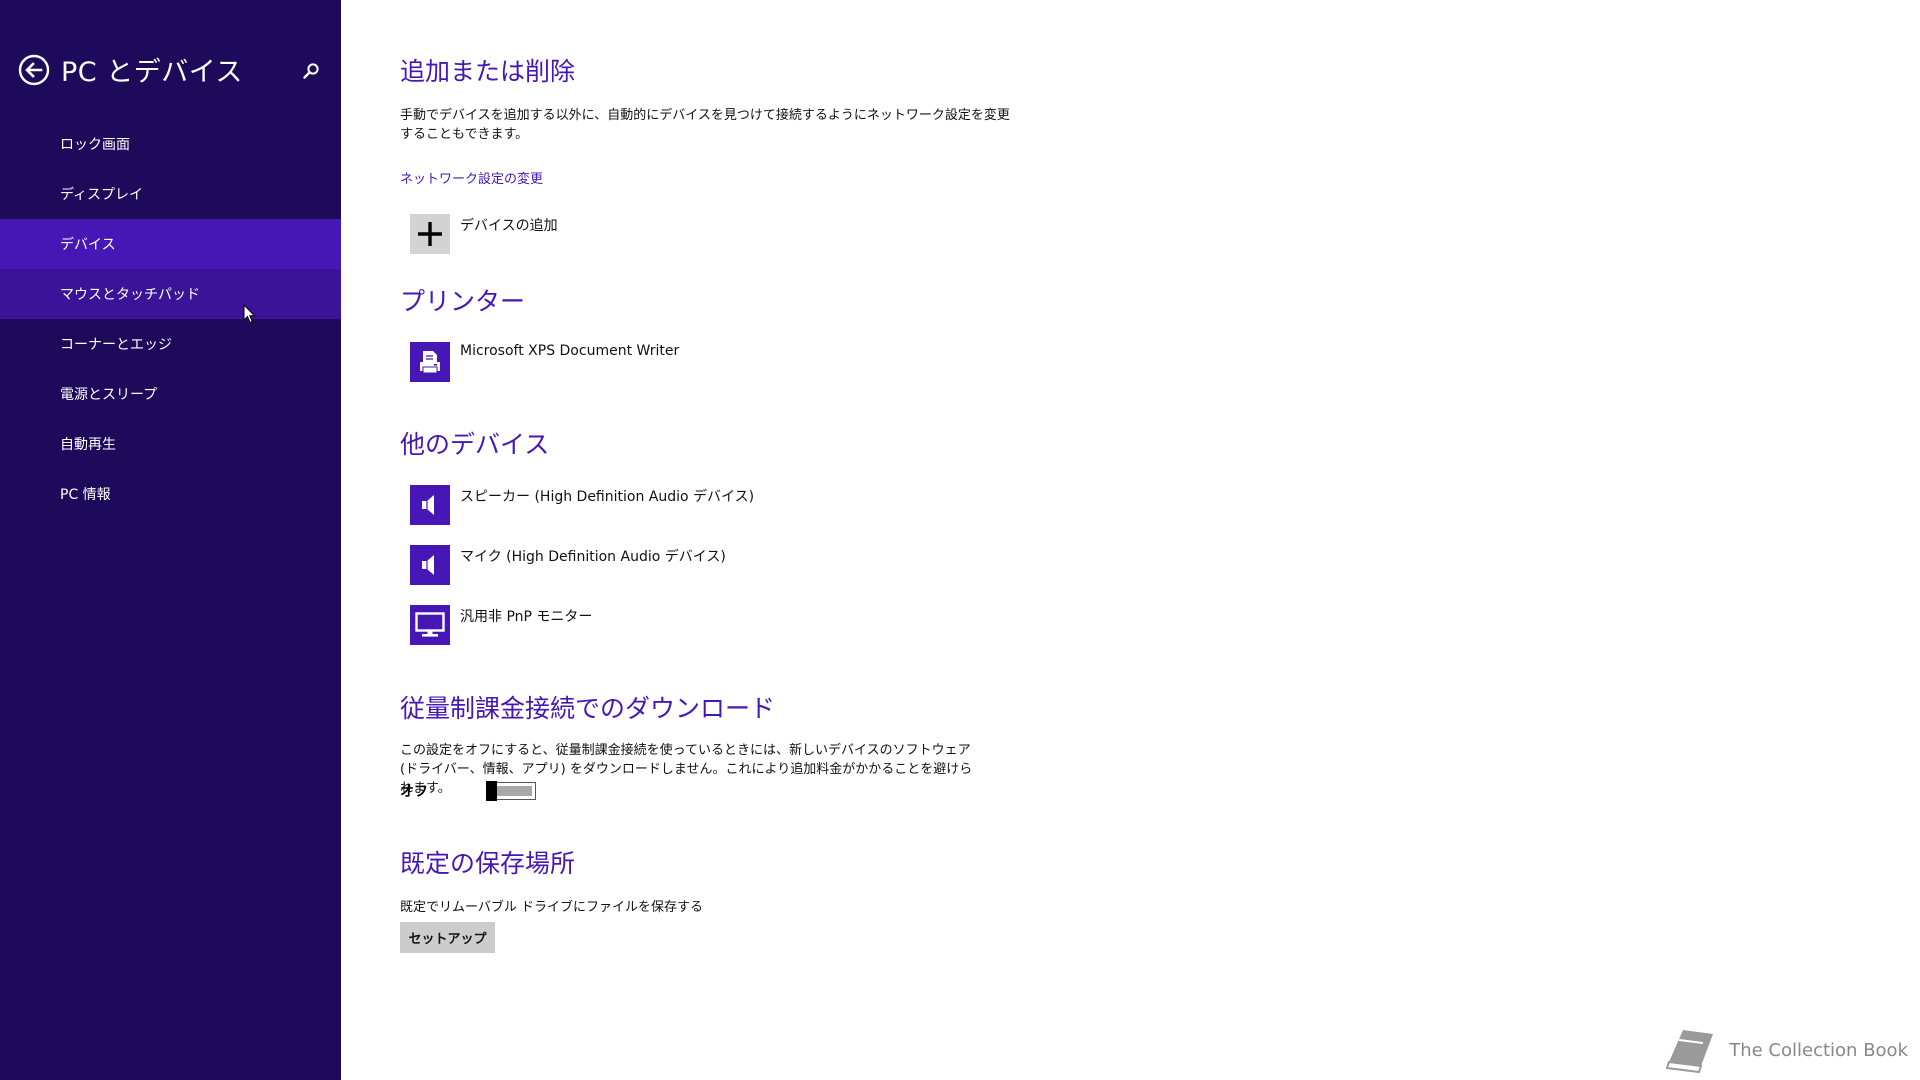 The image size is (1920, 1080). I want to click on search-icon, so click(311, 71).